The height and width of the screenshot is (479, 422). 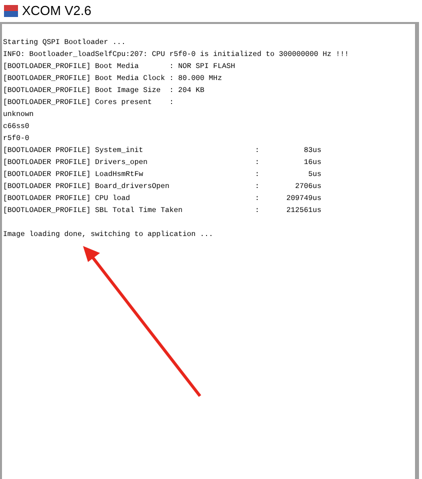 I want to click on window-title: XCOM V2.6, so click(x=57, y=11).